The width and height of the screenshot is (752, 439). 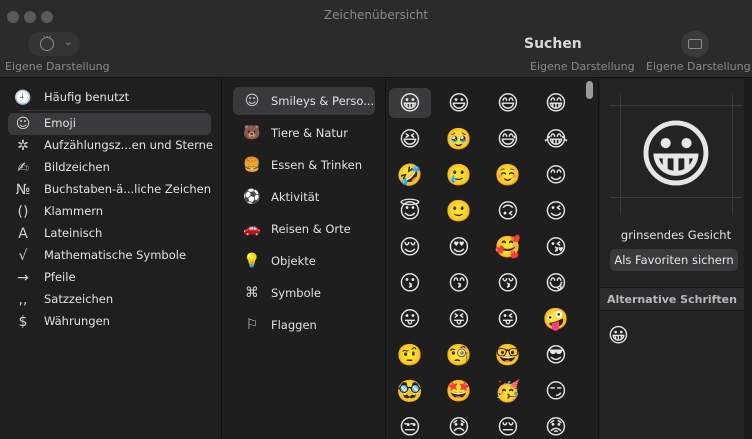 What do you see at coordinates (556, 355) in the screenshot?
I see `emoji-cell: 😎` at bounding box center [556, 355].